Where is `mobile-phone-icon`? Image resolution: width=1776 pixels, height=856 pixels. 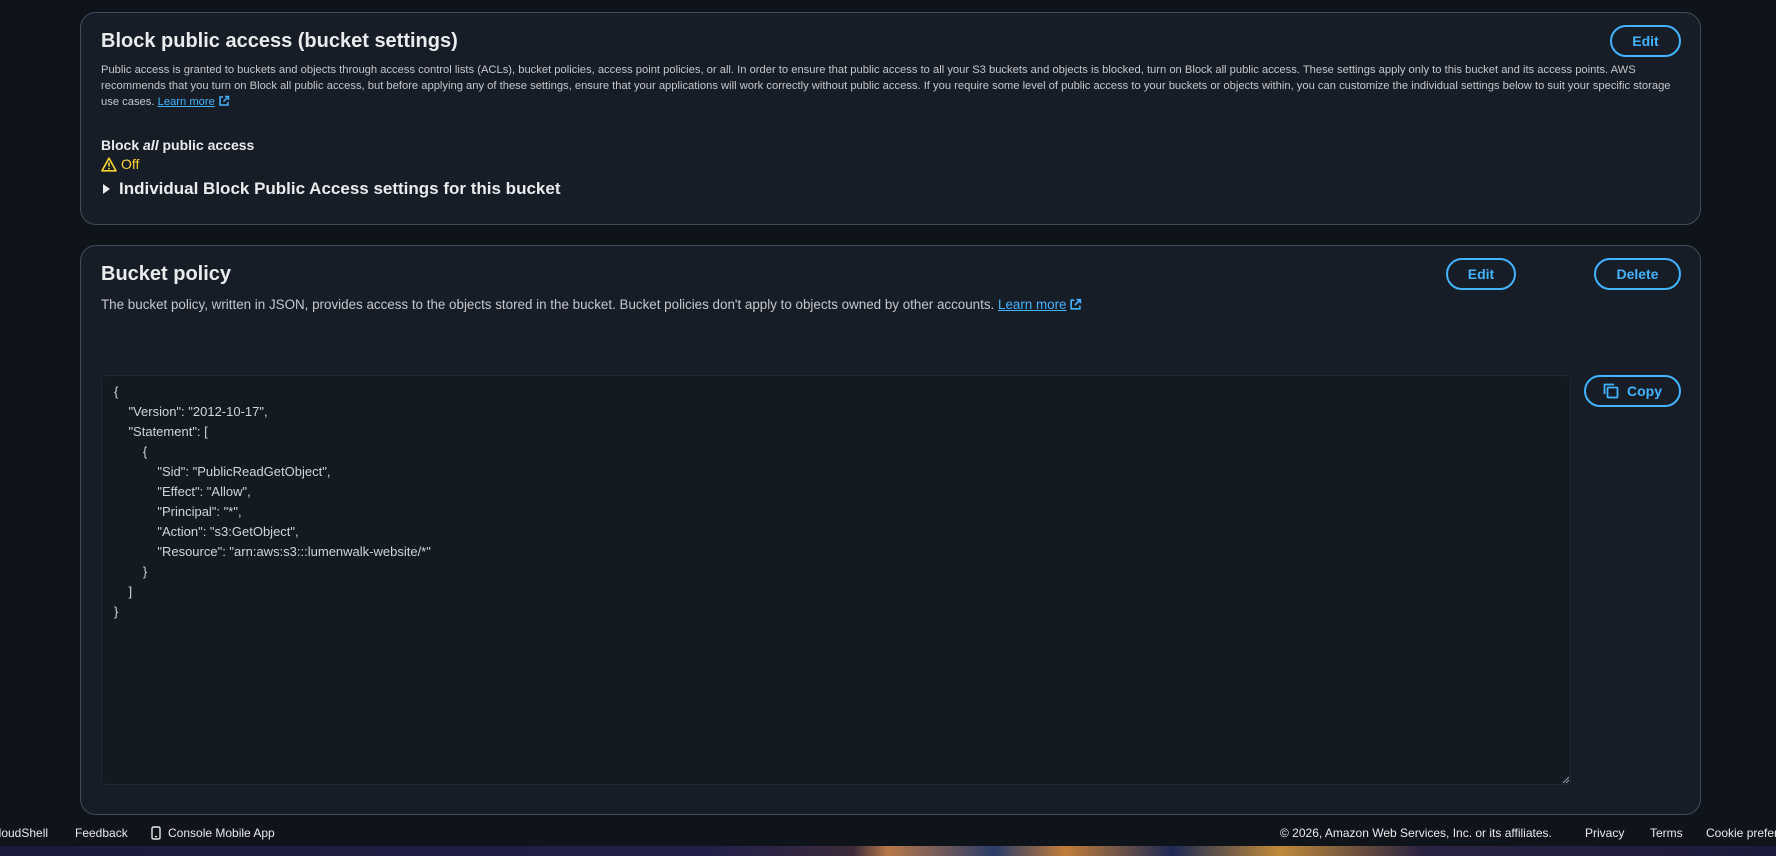 mobile-phone-icon is located at coordinates (156, 833).